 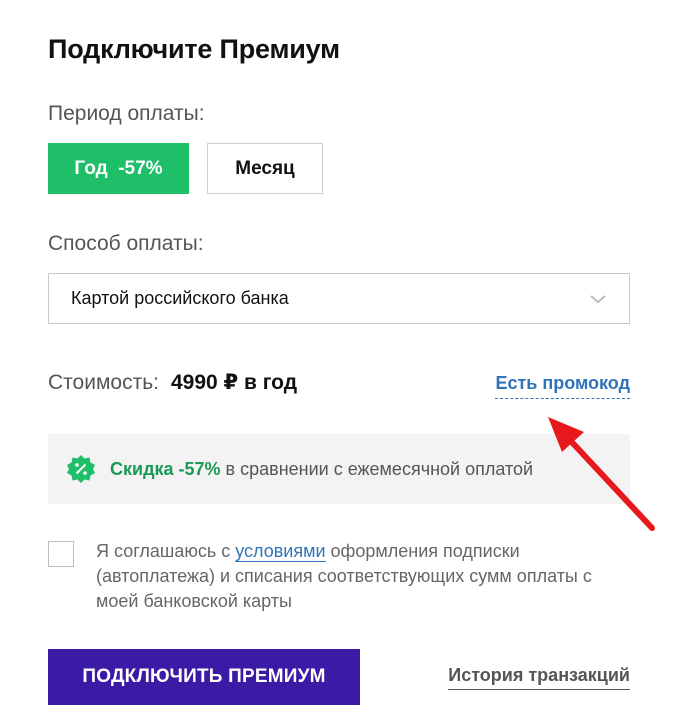 What do you see at coordinates (165, 468) in the screenshot?
I see `discount-amount: Скидка -57%` at bounding box center [165, 468].